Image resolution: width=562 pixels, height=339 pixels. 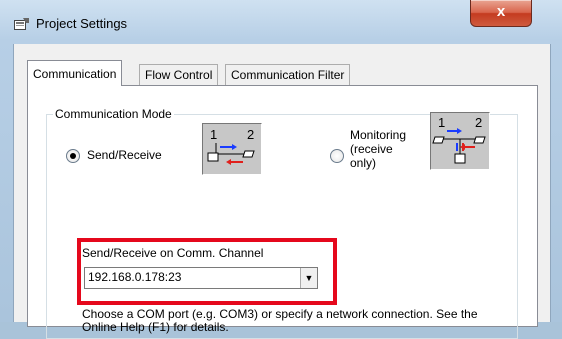 I want to click on monitoring-radio, so click(x=337, y=156).